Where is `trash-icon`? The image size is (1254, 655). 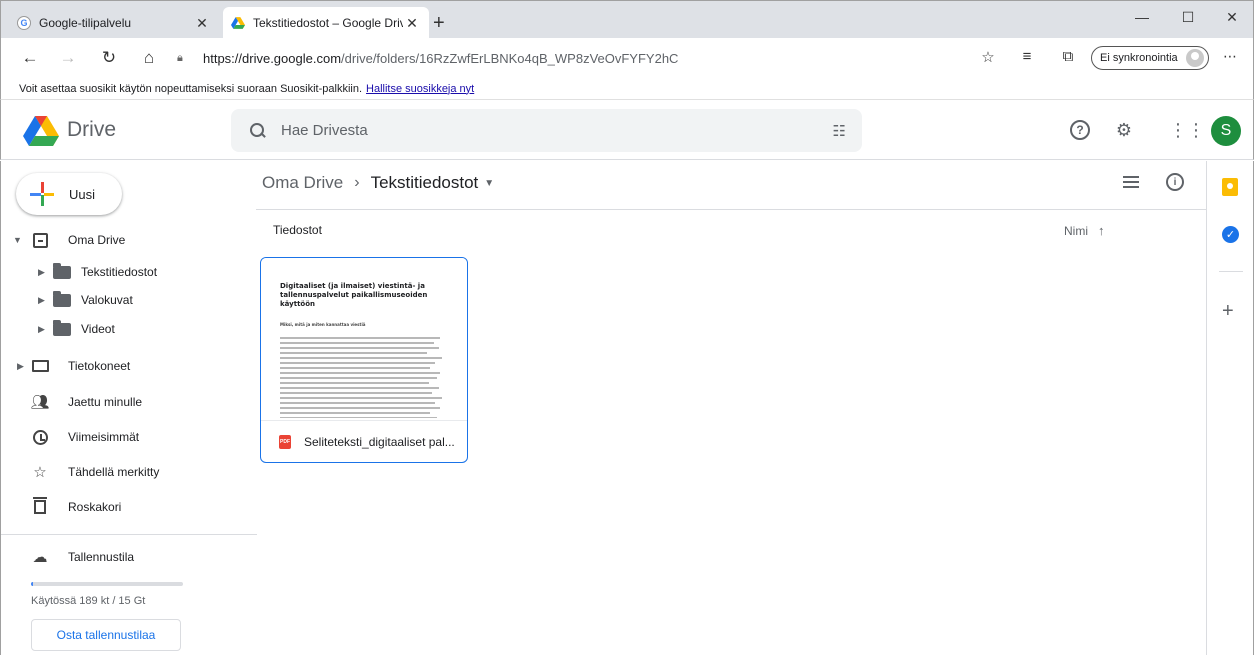 trash-icon is located at coordinates (40, 506).